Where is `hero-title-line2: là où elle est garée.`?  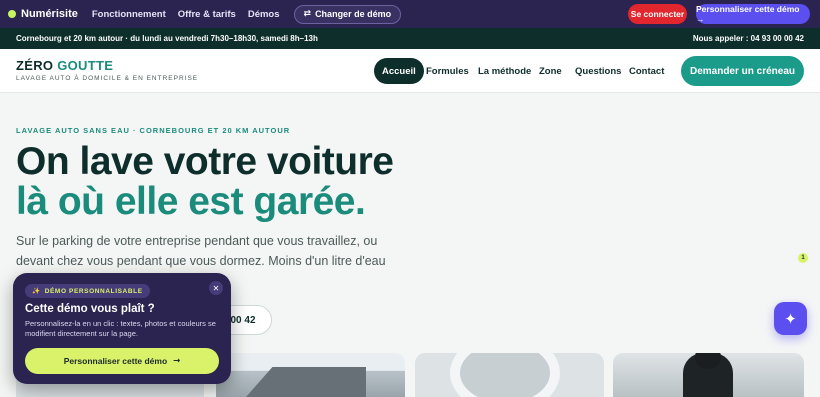 hero-title-line2: là où elle est garée. is located at coordinates (191, 201).